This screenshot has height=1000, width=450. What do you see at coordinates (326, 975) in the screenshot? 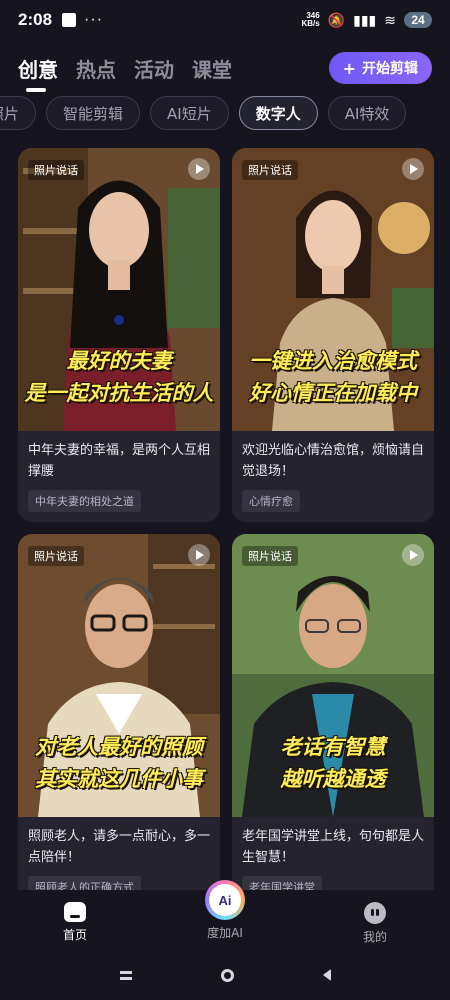
I see `back-icon` at bounding box center [326, 975].